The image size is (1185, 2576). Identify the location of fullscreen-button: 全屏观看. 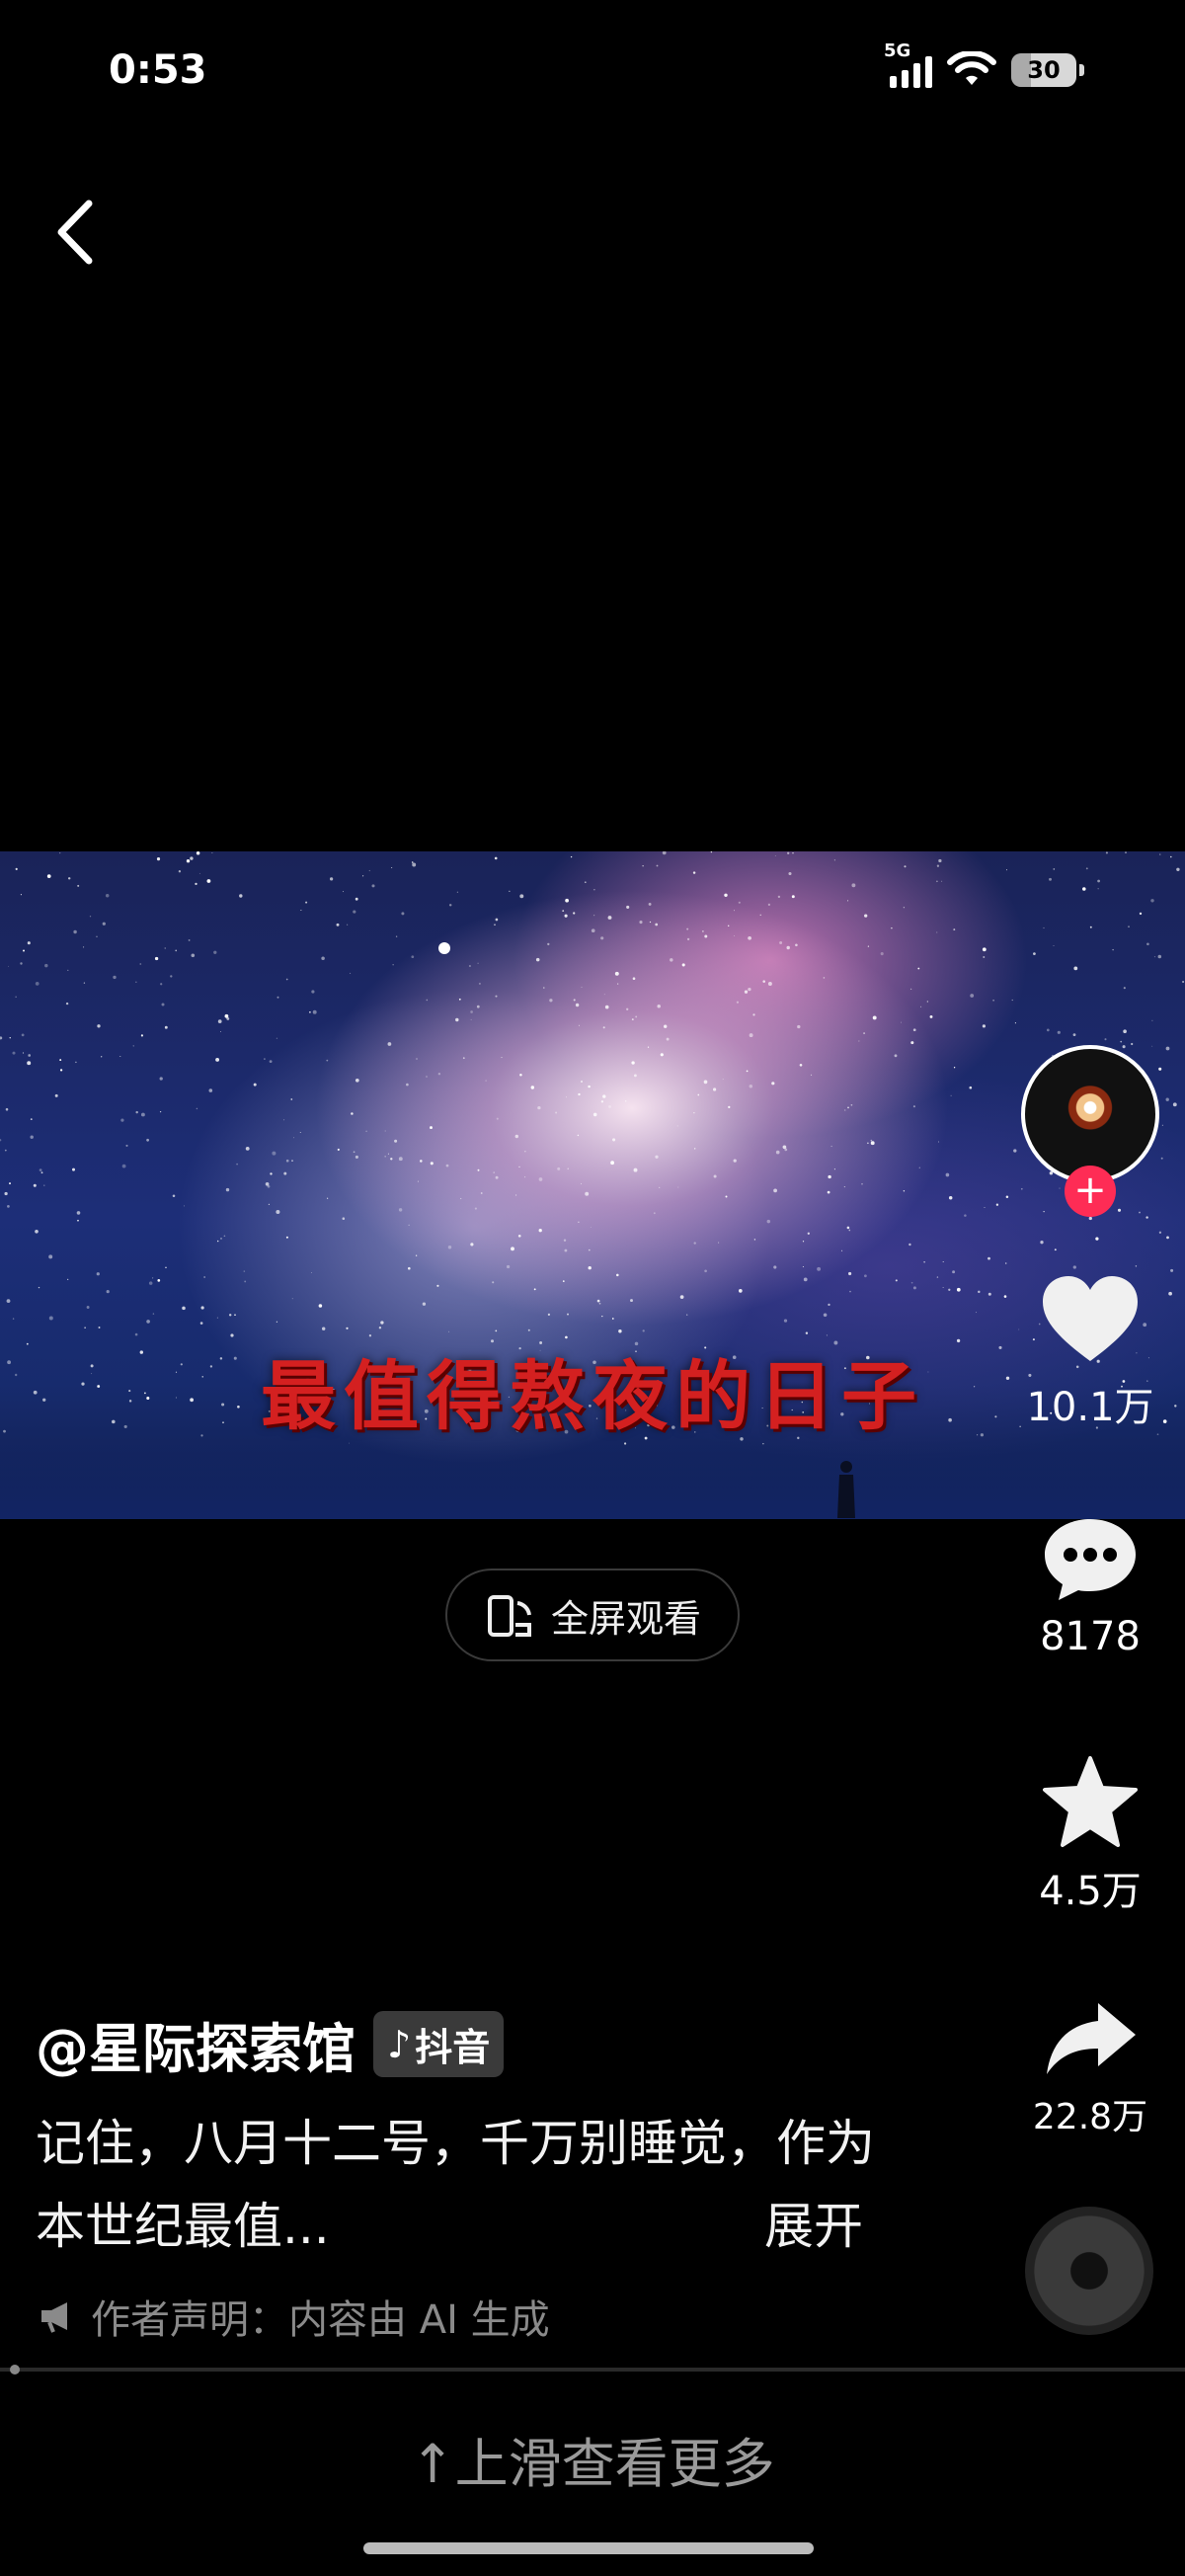
(592, 1615).